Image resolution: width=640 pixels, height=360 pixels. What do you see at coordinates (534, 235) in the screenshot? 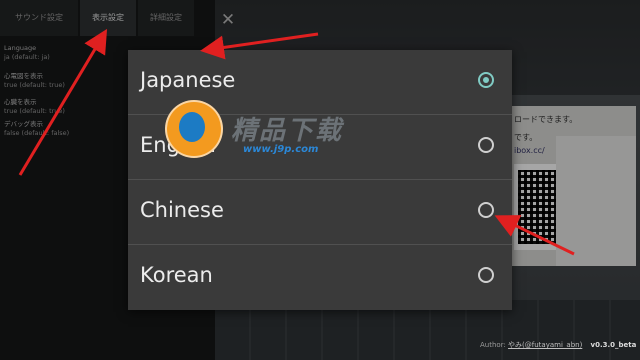
I see `arrow-to-chinese-radio` at bounding box center [534, 235].